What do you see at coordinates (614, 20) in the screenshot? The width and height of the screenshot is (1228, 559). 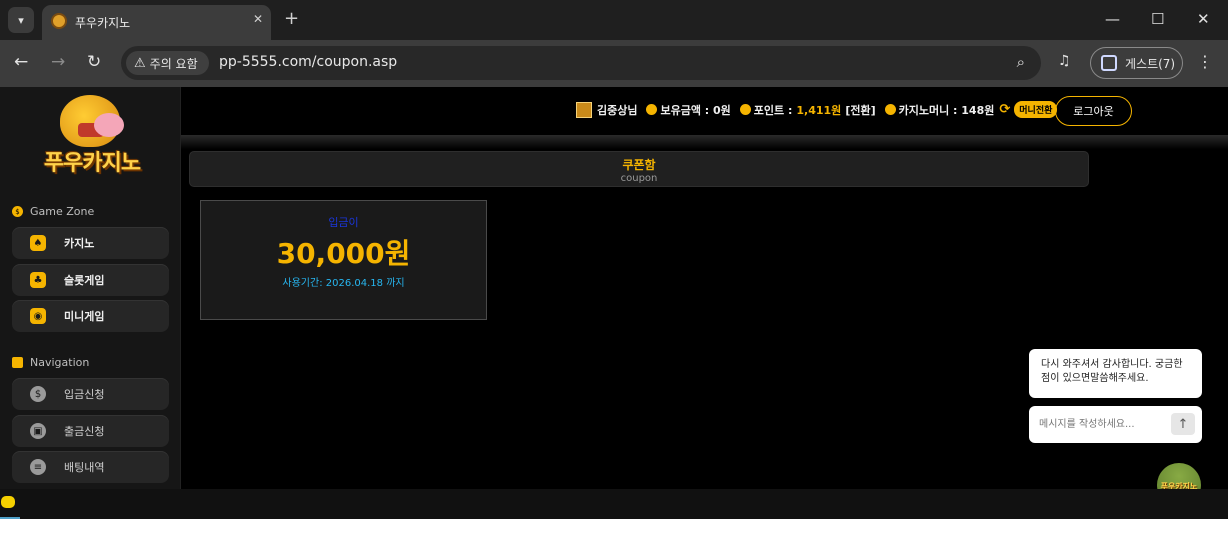 I see `browser-tab-bar: ▾ 푸우카지노 ✕ + — ☐ ✕` at bounding box center [614, 20].